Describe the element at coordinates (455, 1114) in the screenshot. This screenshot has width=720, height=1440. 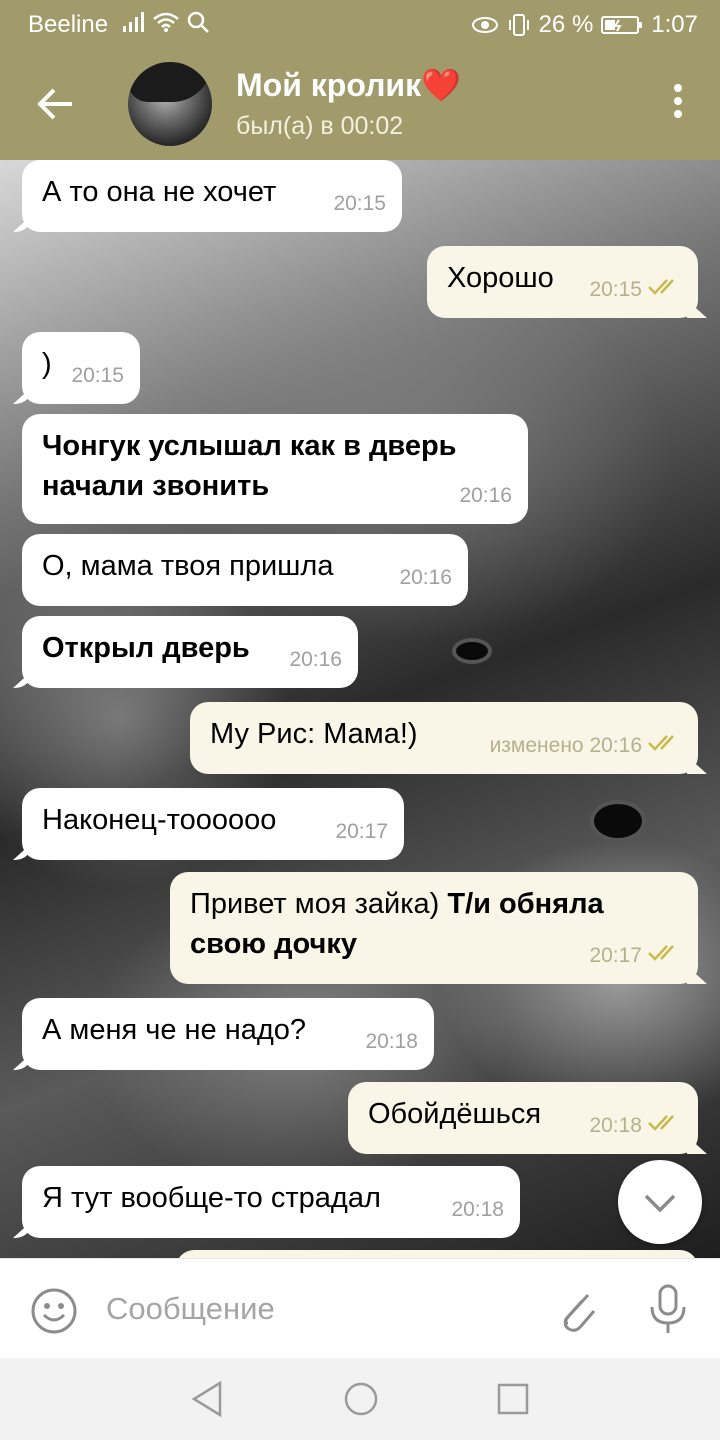
I see `message-text: Обойдёшься` at that location.